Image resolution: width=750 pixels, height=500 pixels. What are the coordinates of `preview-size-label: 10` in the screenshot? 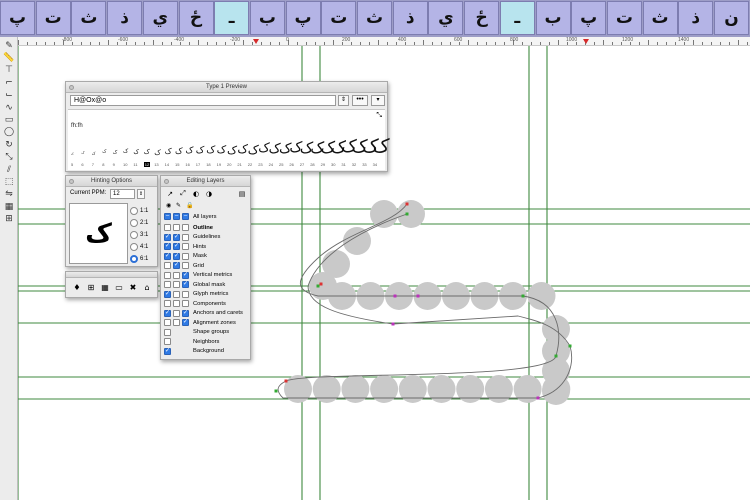 It's located at (125, 164).